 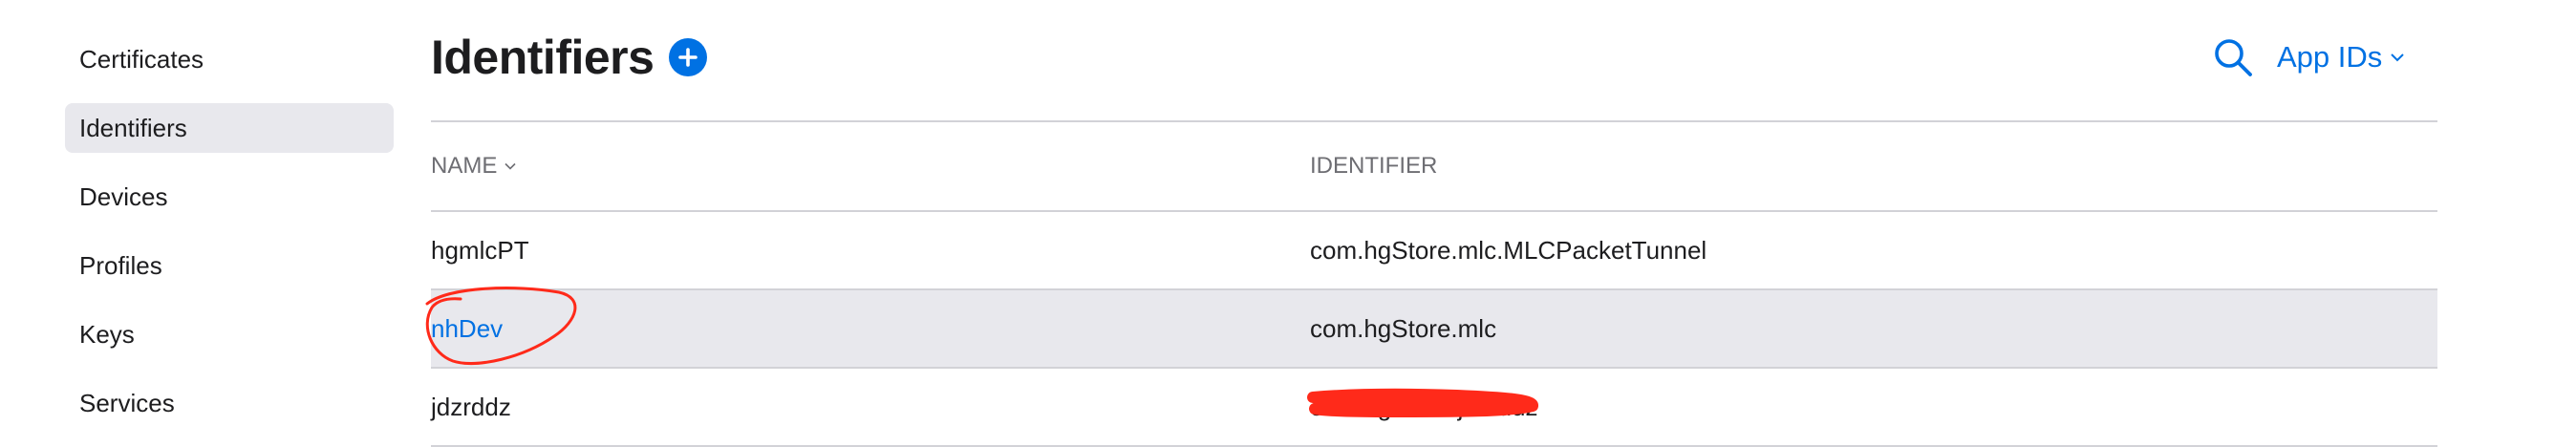 I want to click on table-row: jdzrddz com.hgStore.jdzrddz, so click(x=1434, y=408).